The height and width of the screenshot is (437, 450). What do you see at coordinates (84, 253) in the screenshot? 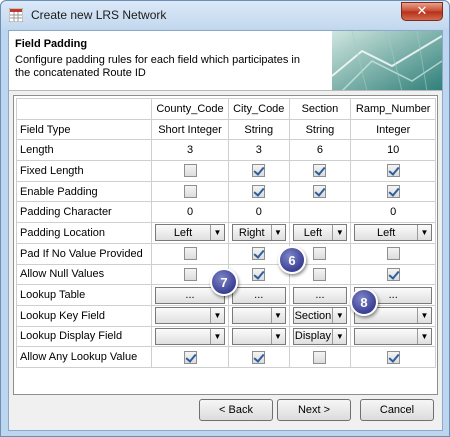
I see `row-label: Pad If No Value Provided` at bounding box center [84, 253].